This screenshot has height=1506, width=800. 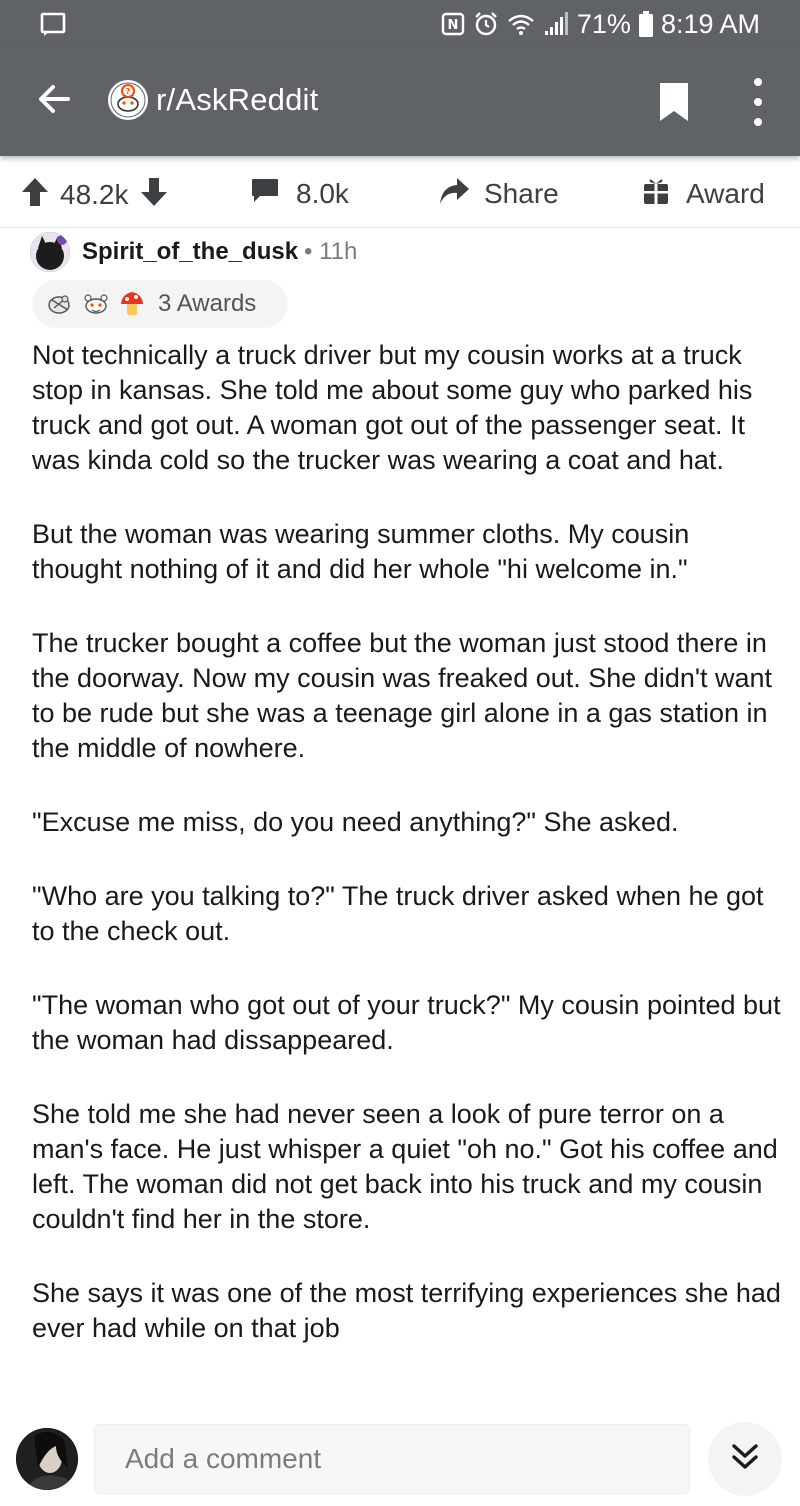 What do you see at coordinates (50, 252) in the screenshot?
I see `author-avatar` at bounding box center [50, 252].